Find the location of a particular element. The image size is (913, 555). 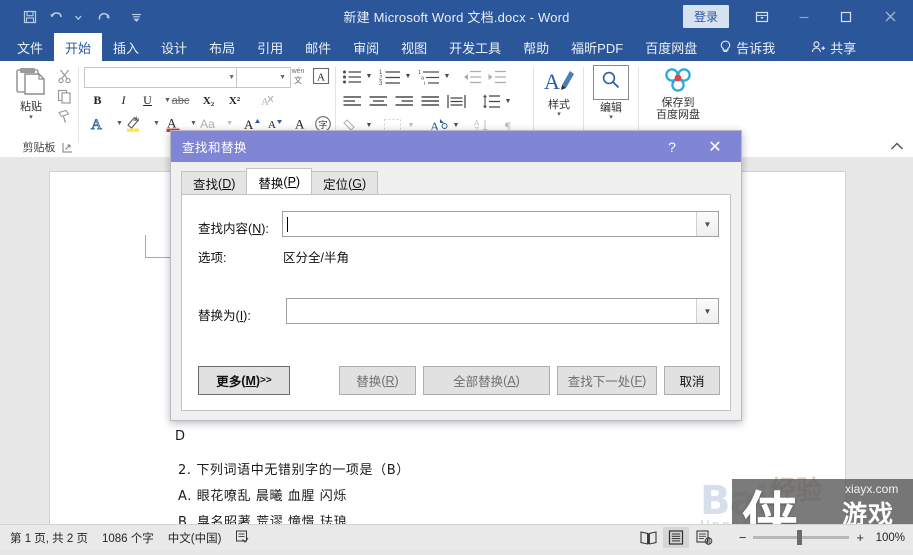

font-name-input: ▼ is located at coordinates (162, 77).